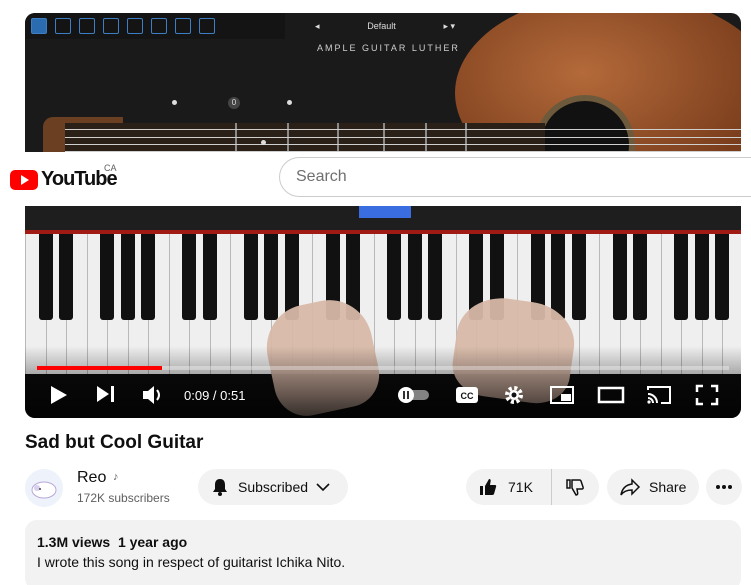  I want to click on like-button: 71K, so click(509, 487).